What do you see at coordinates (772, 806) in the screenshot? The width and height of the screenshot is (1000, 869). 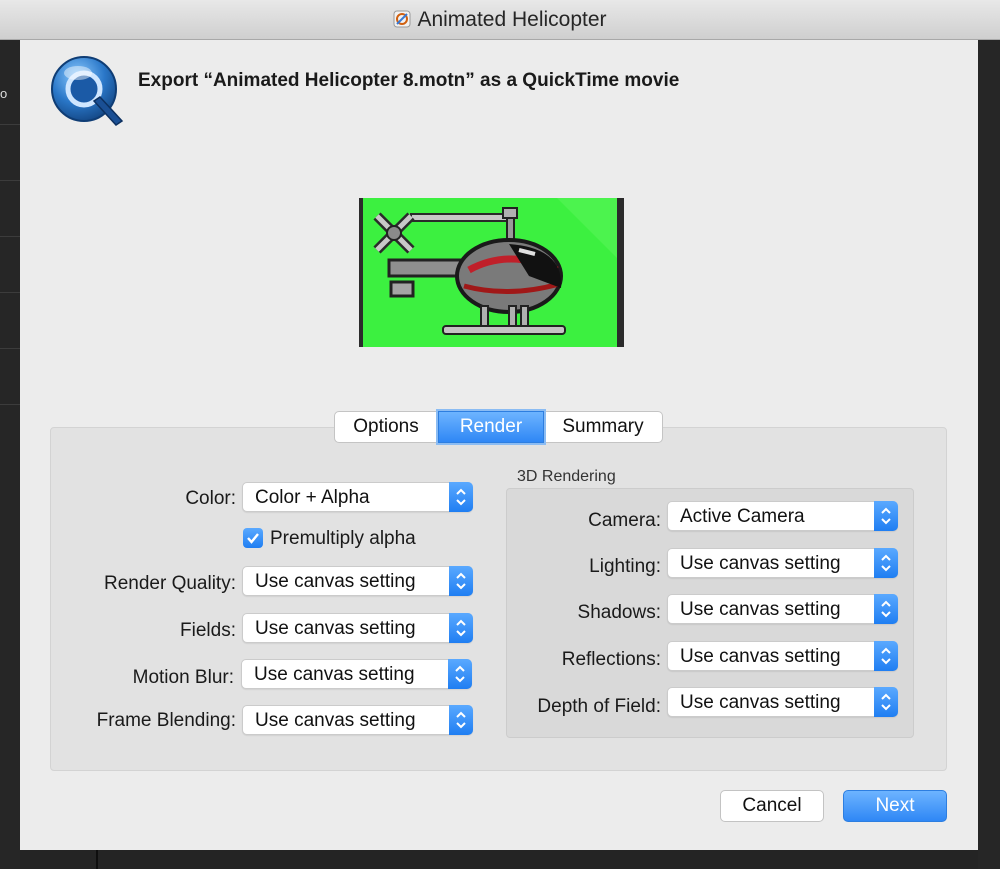 I see `cancel-button: Cancel` at bounding box center [772, 806].